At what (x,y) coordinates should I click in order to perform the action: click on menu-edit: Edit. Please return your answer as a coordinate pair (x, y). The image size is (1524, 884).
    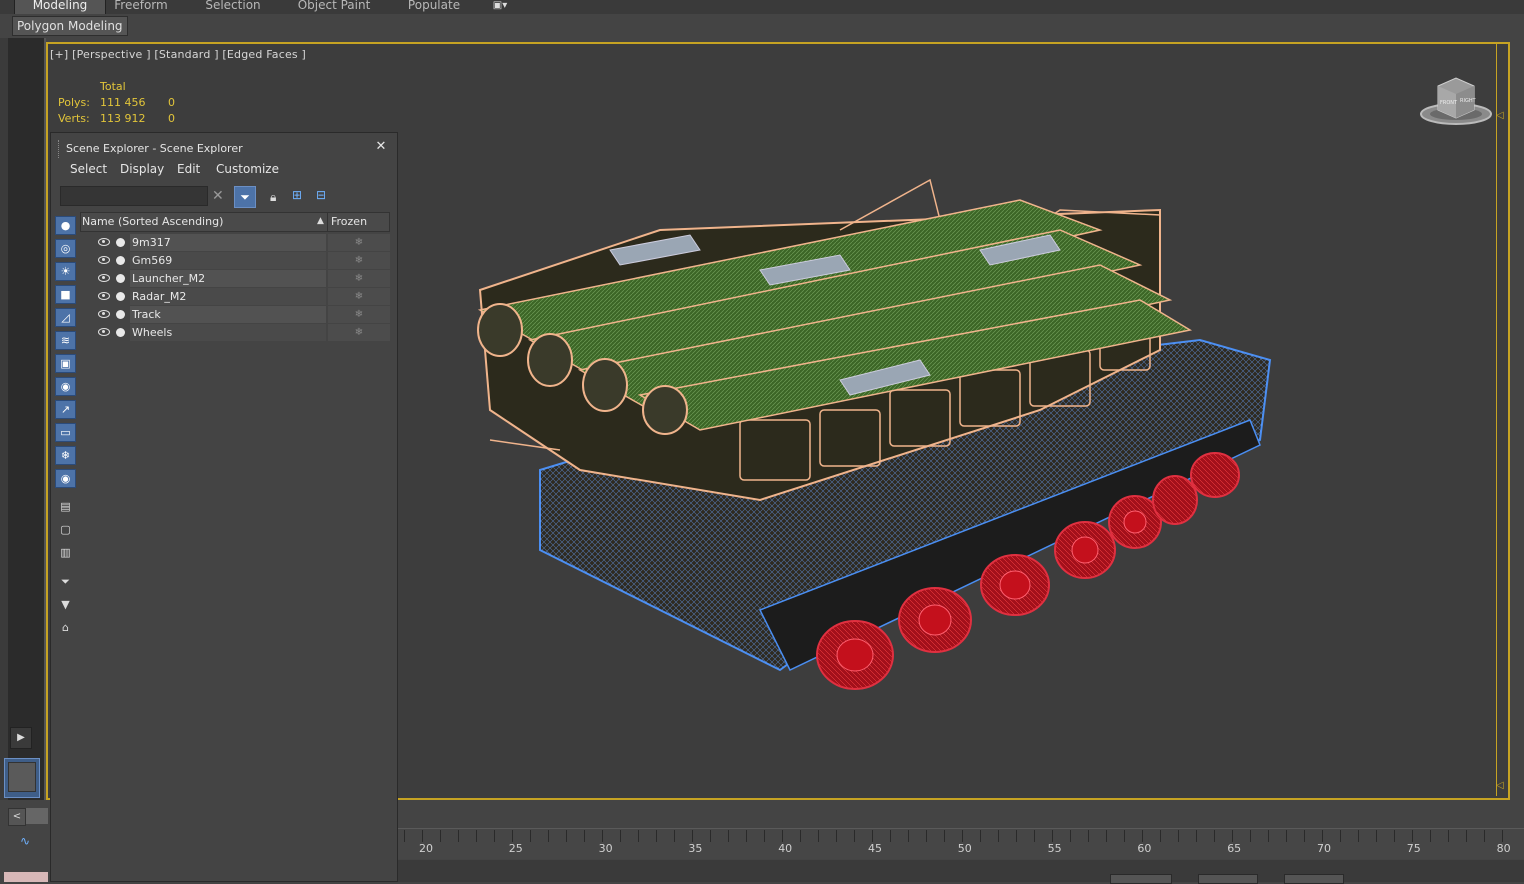
    Looking at the image, I should click on (188, 169).